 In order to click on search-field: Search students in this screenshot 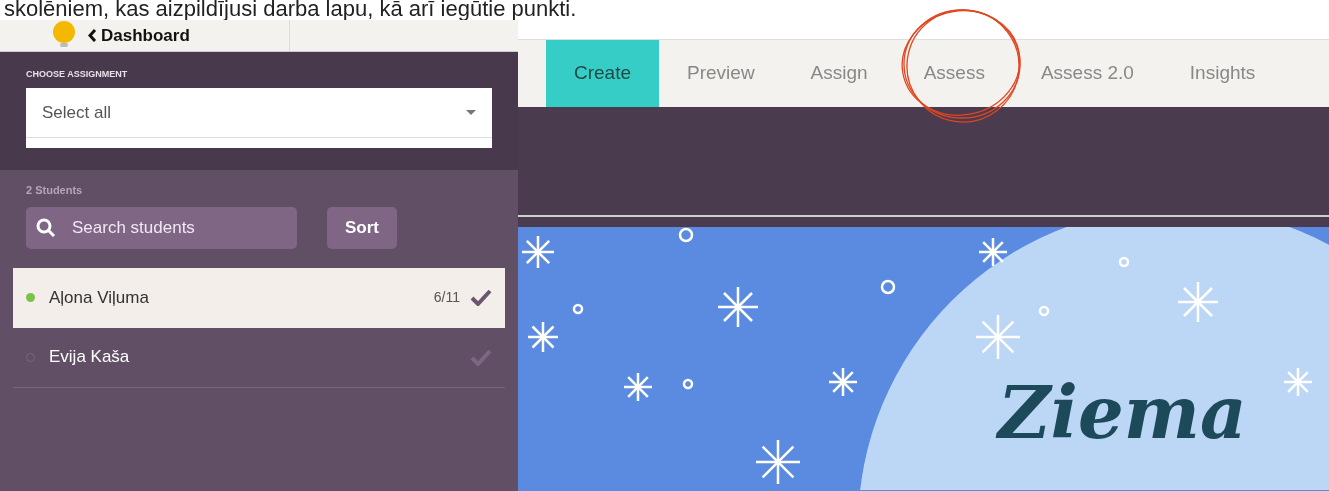, I will do `click(161, 227)`.